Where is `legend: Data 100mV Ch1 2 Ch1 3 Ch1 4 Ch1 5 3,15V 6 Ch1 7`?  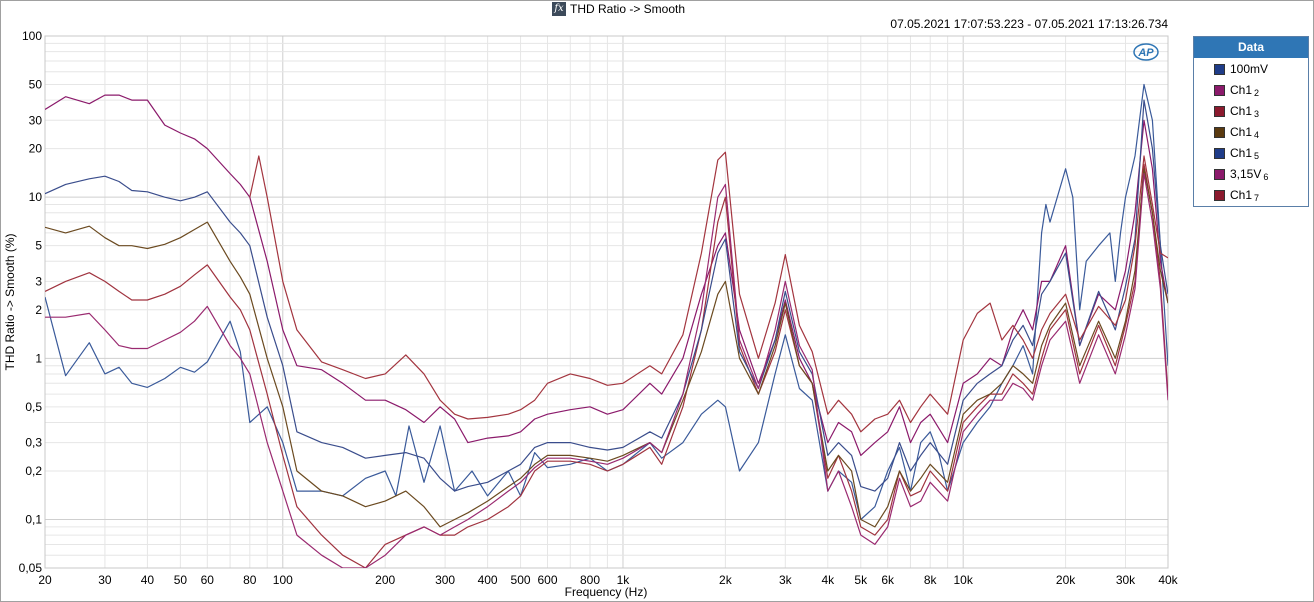 legend: Data 100mV Ch1 2 Ch1 3 Ch1 4 Ch1 5 3,15V 6 Ch1 7 is located at coordinates (1251, 121).